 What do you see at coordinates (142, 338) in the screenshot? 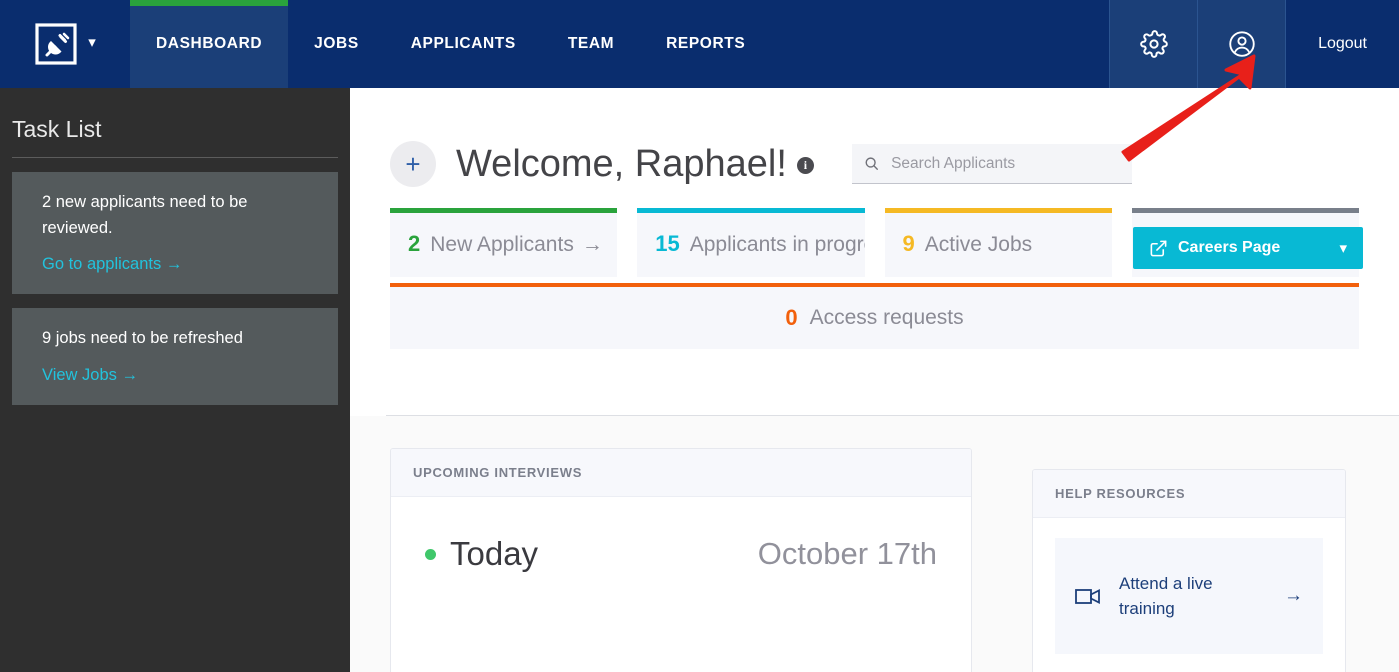
I see `task-text: 9 jobs need to be refreshed` at bounding box center [142, 338].